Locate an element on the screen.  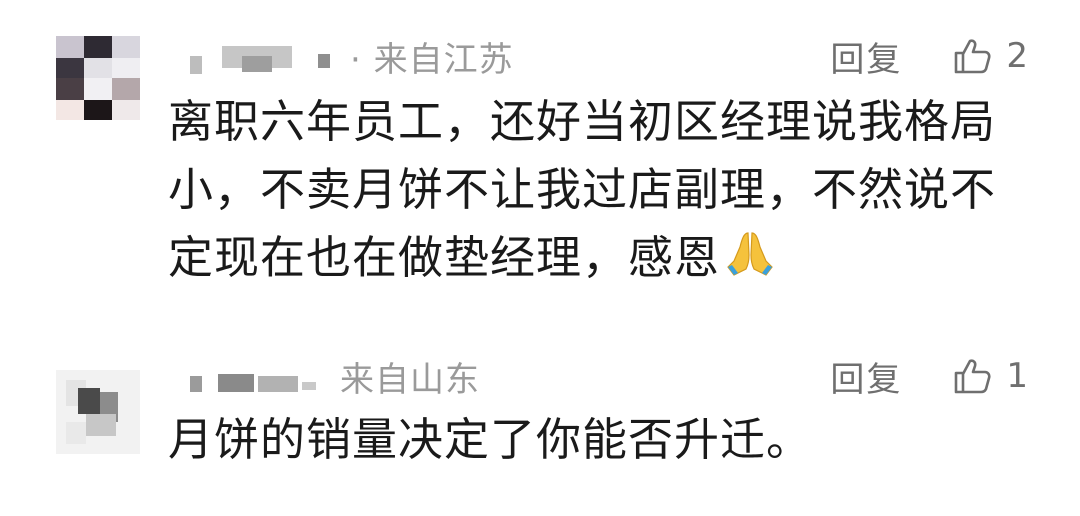
location-label: 来自山东 is located at coordinates (410, 379).